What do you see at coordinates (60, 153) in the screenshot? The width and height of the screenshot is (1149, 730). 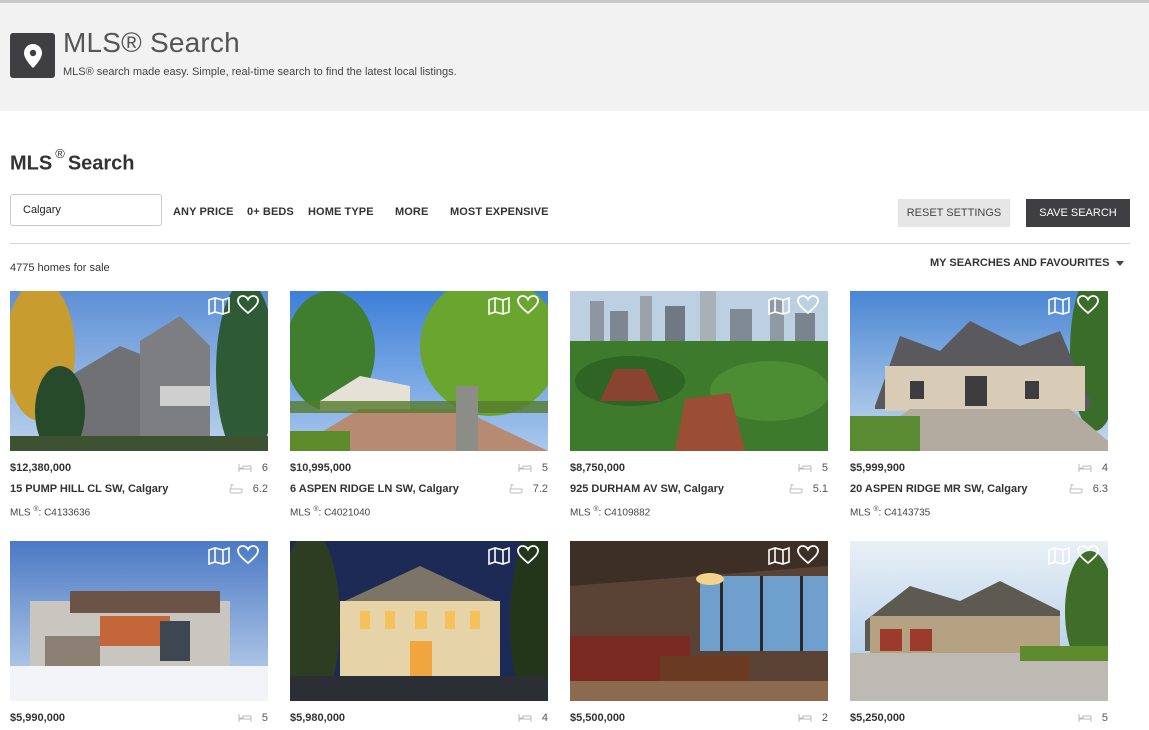 I see `registered-mark: ®` at bounding box center [60, 153].